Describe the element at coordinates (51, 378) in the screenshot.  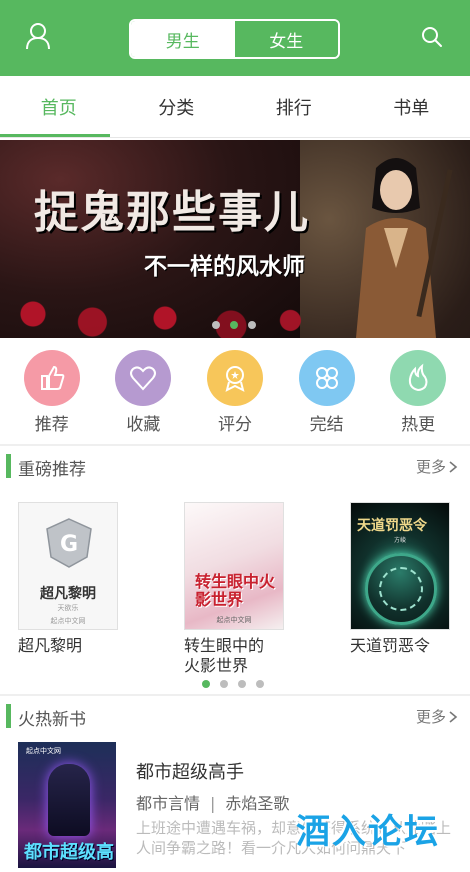
I see `thumbs-up-icon` at that location.